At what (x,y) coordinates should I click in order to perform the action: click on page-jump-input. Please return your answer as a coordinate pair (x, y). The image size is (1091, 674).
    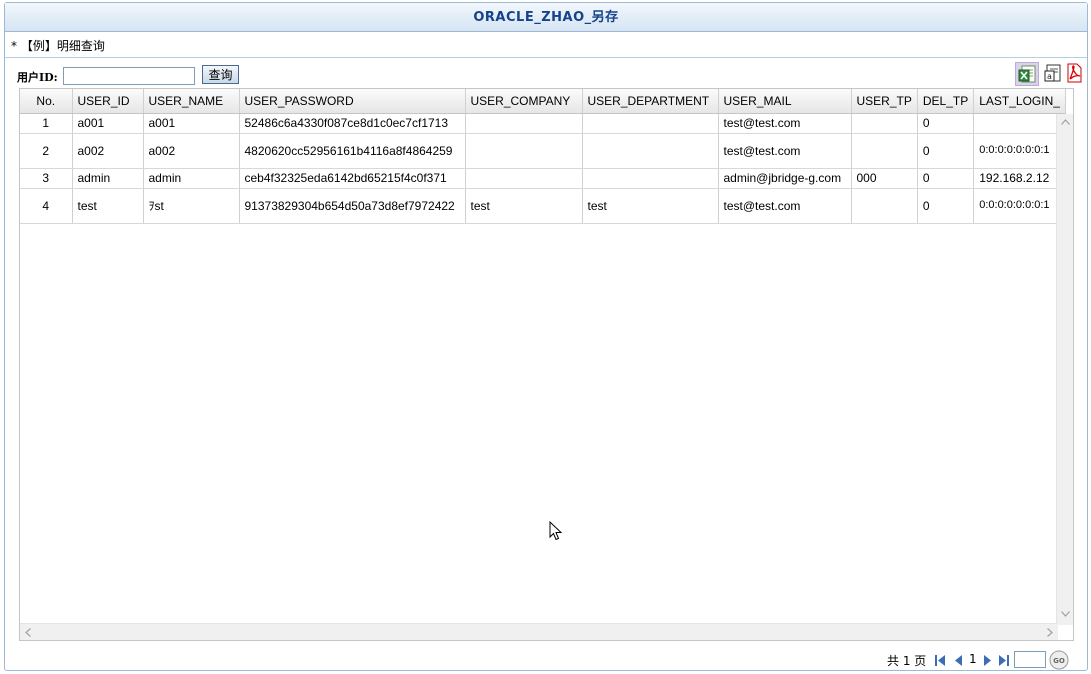
    Looking at the image, I should click on (1030, 659).